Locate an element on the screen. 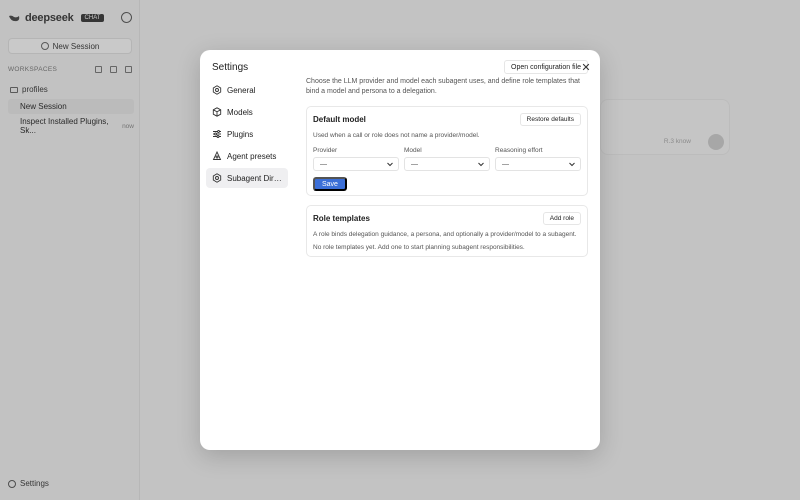  reasoning-effort-label: Reasoning effort is located at coordinates (519, 150).